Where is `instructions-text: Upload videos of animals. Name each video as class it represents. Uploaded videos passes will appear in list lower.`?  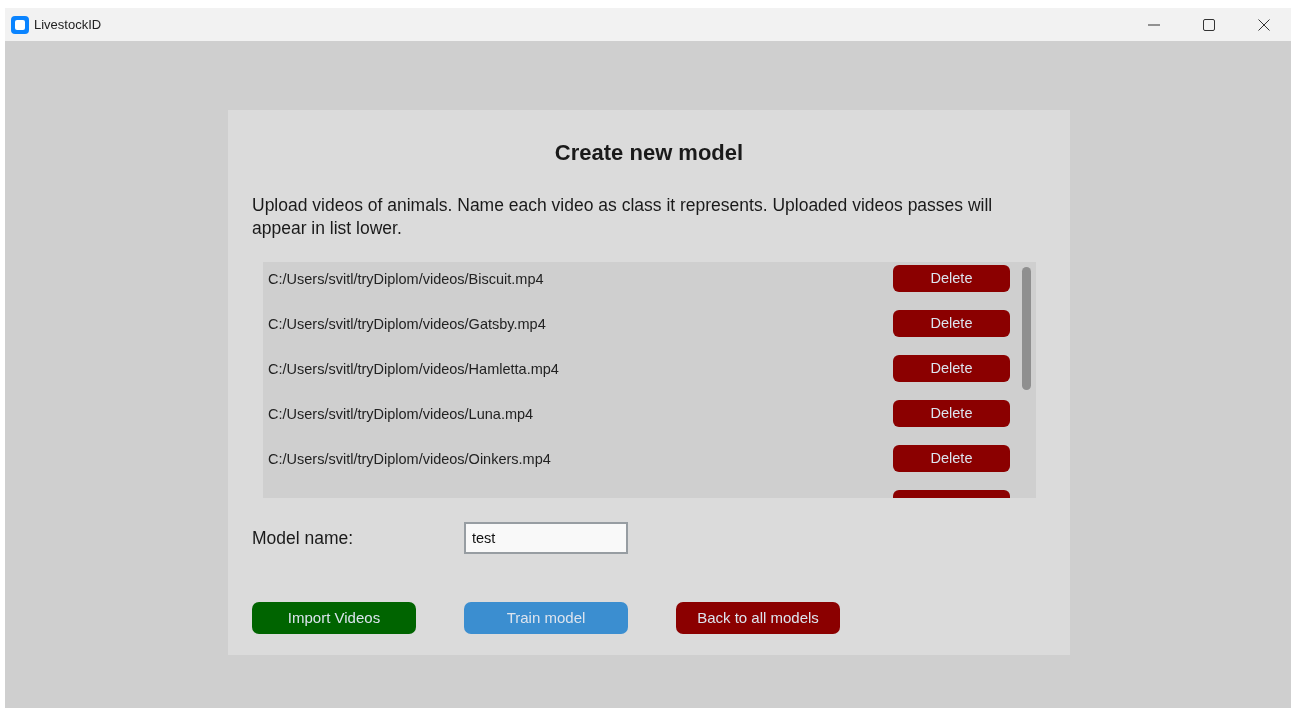 instructions-text: Upload videos of animals. Name each video as class it represents. Uploaded videos passes will appear in list lower. is located at coordinates (623, 217).